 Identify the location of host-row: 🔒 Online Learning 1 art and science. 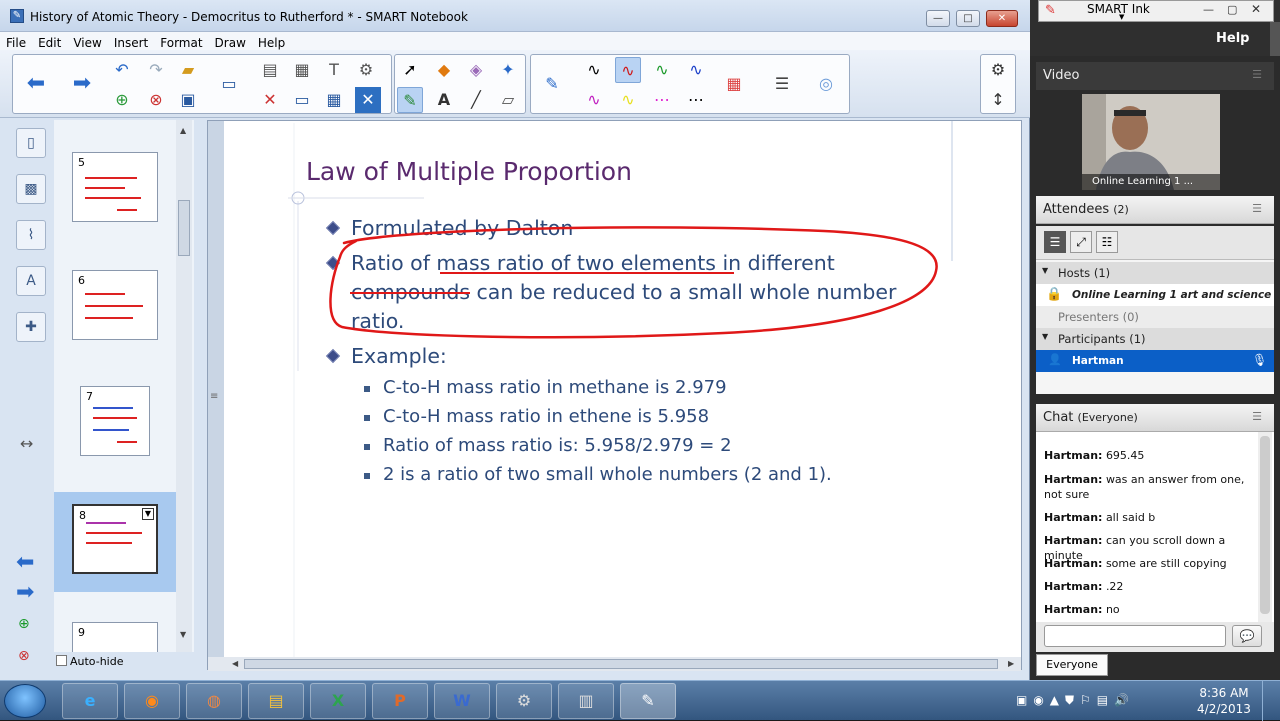
(1155, 295).